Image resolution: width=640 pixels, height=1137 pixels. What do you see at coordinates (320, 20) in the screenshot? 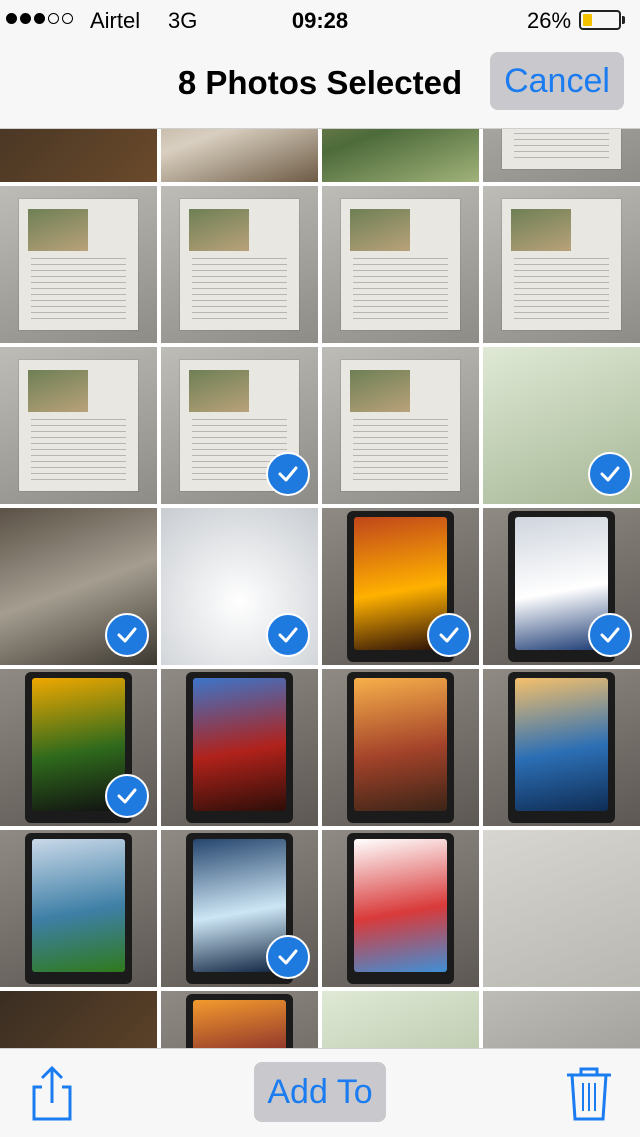
I see `status-bar: Airtel 3G 09:28 26%` at bounding box center [320, 20].